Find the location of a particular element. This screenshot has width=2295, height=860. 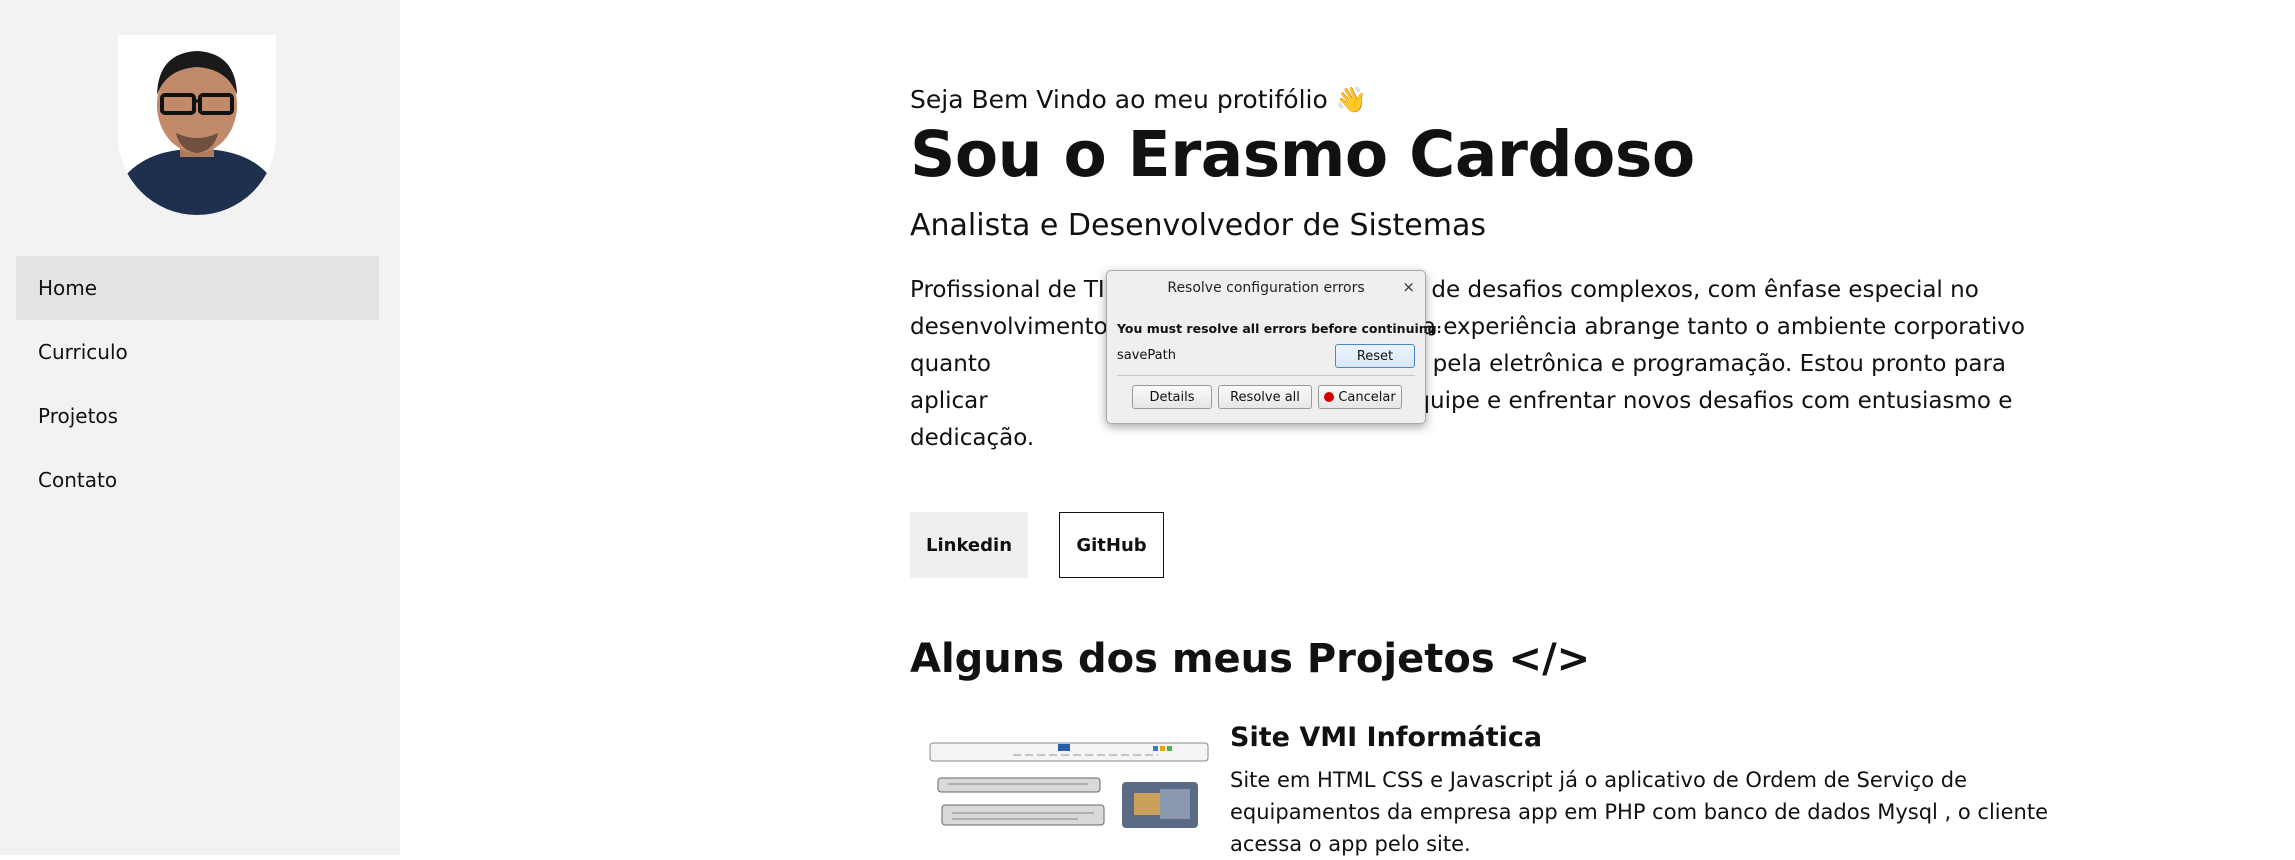

dialog-divider is located at coordinates (1266, 375).